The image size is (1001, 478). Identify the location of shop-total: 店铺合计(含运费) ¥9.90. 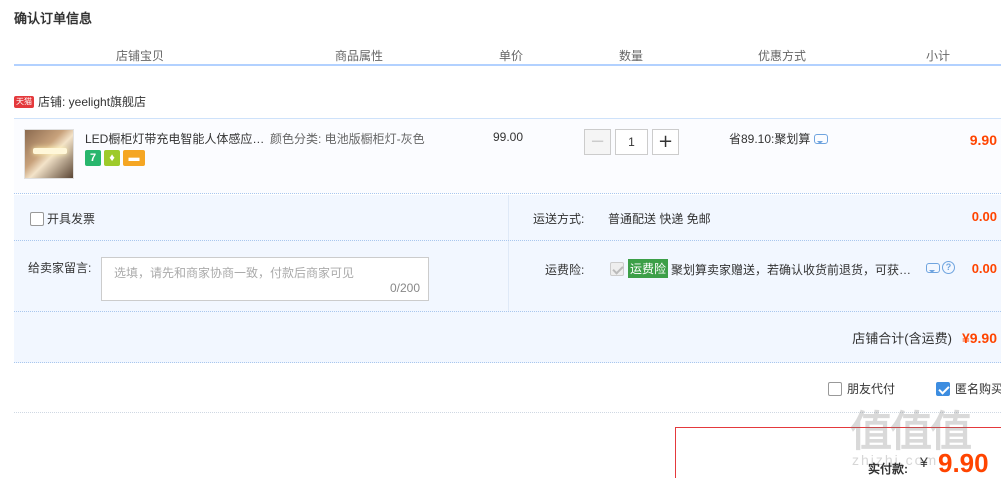
(924, 337).